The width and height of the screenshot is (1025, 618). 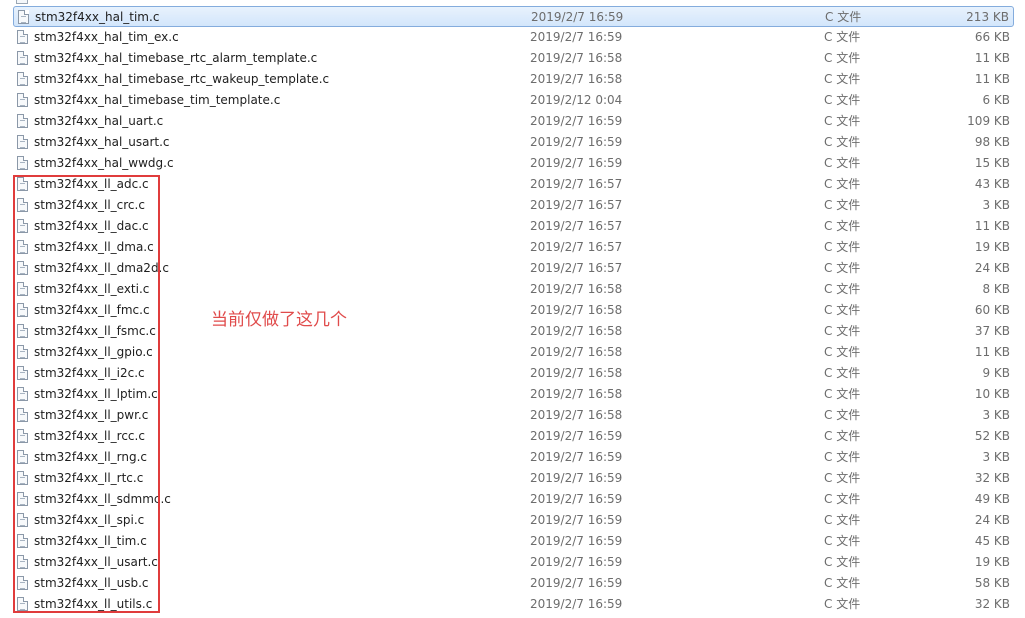 What do you see at coordinates (97, 17) in the screenshot?
I see `file-name: stm32f4xx_hal_tim.c` at bounding box center [97, 17].